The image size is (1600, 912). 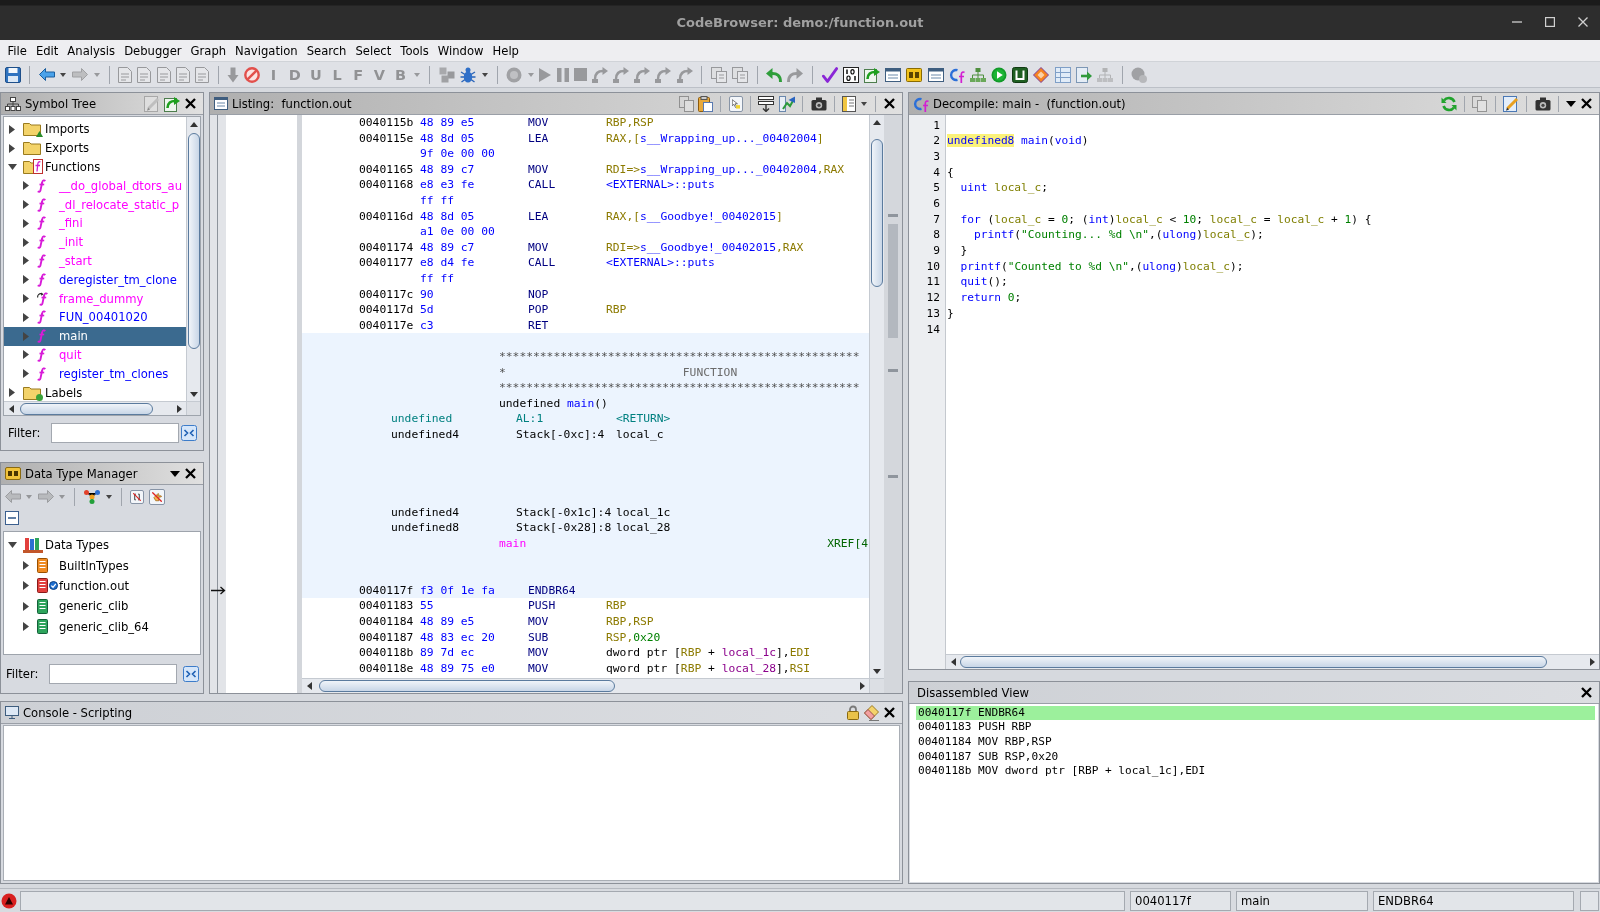 What do you see at coordinates (95, 317) in the screenshot?
I see `tree-item: FUN_00401020` at bounding box center [95, 317].